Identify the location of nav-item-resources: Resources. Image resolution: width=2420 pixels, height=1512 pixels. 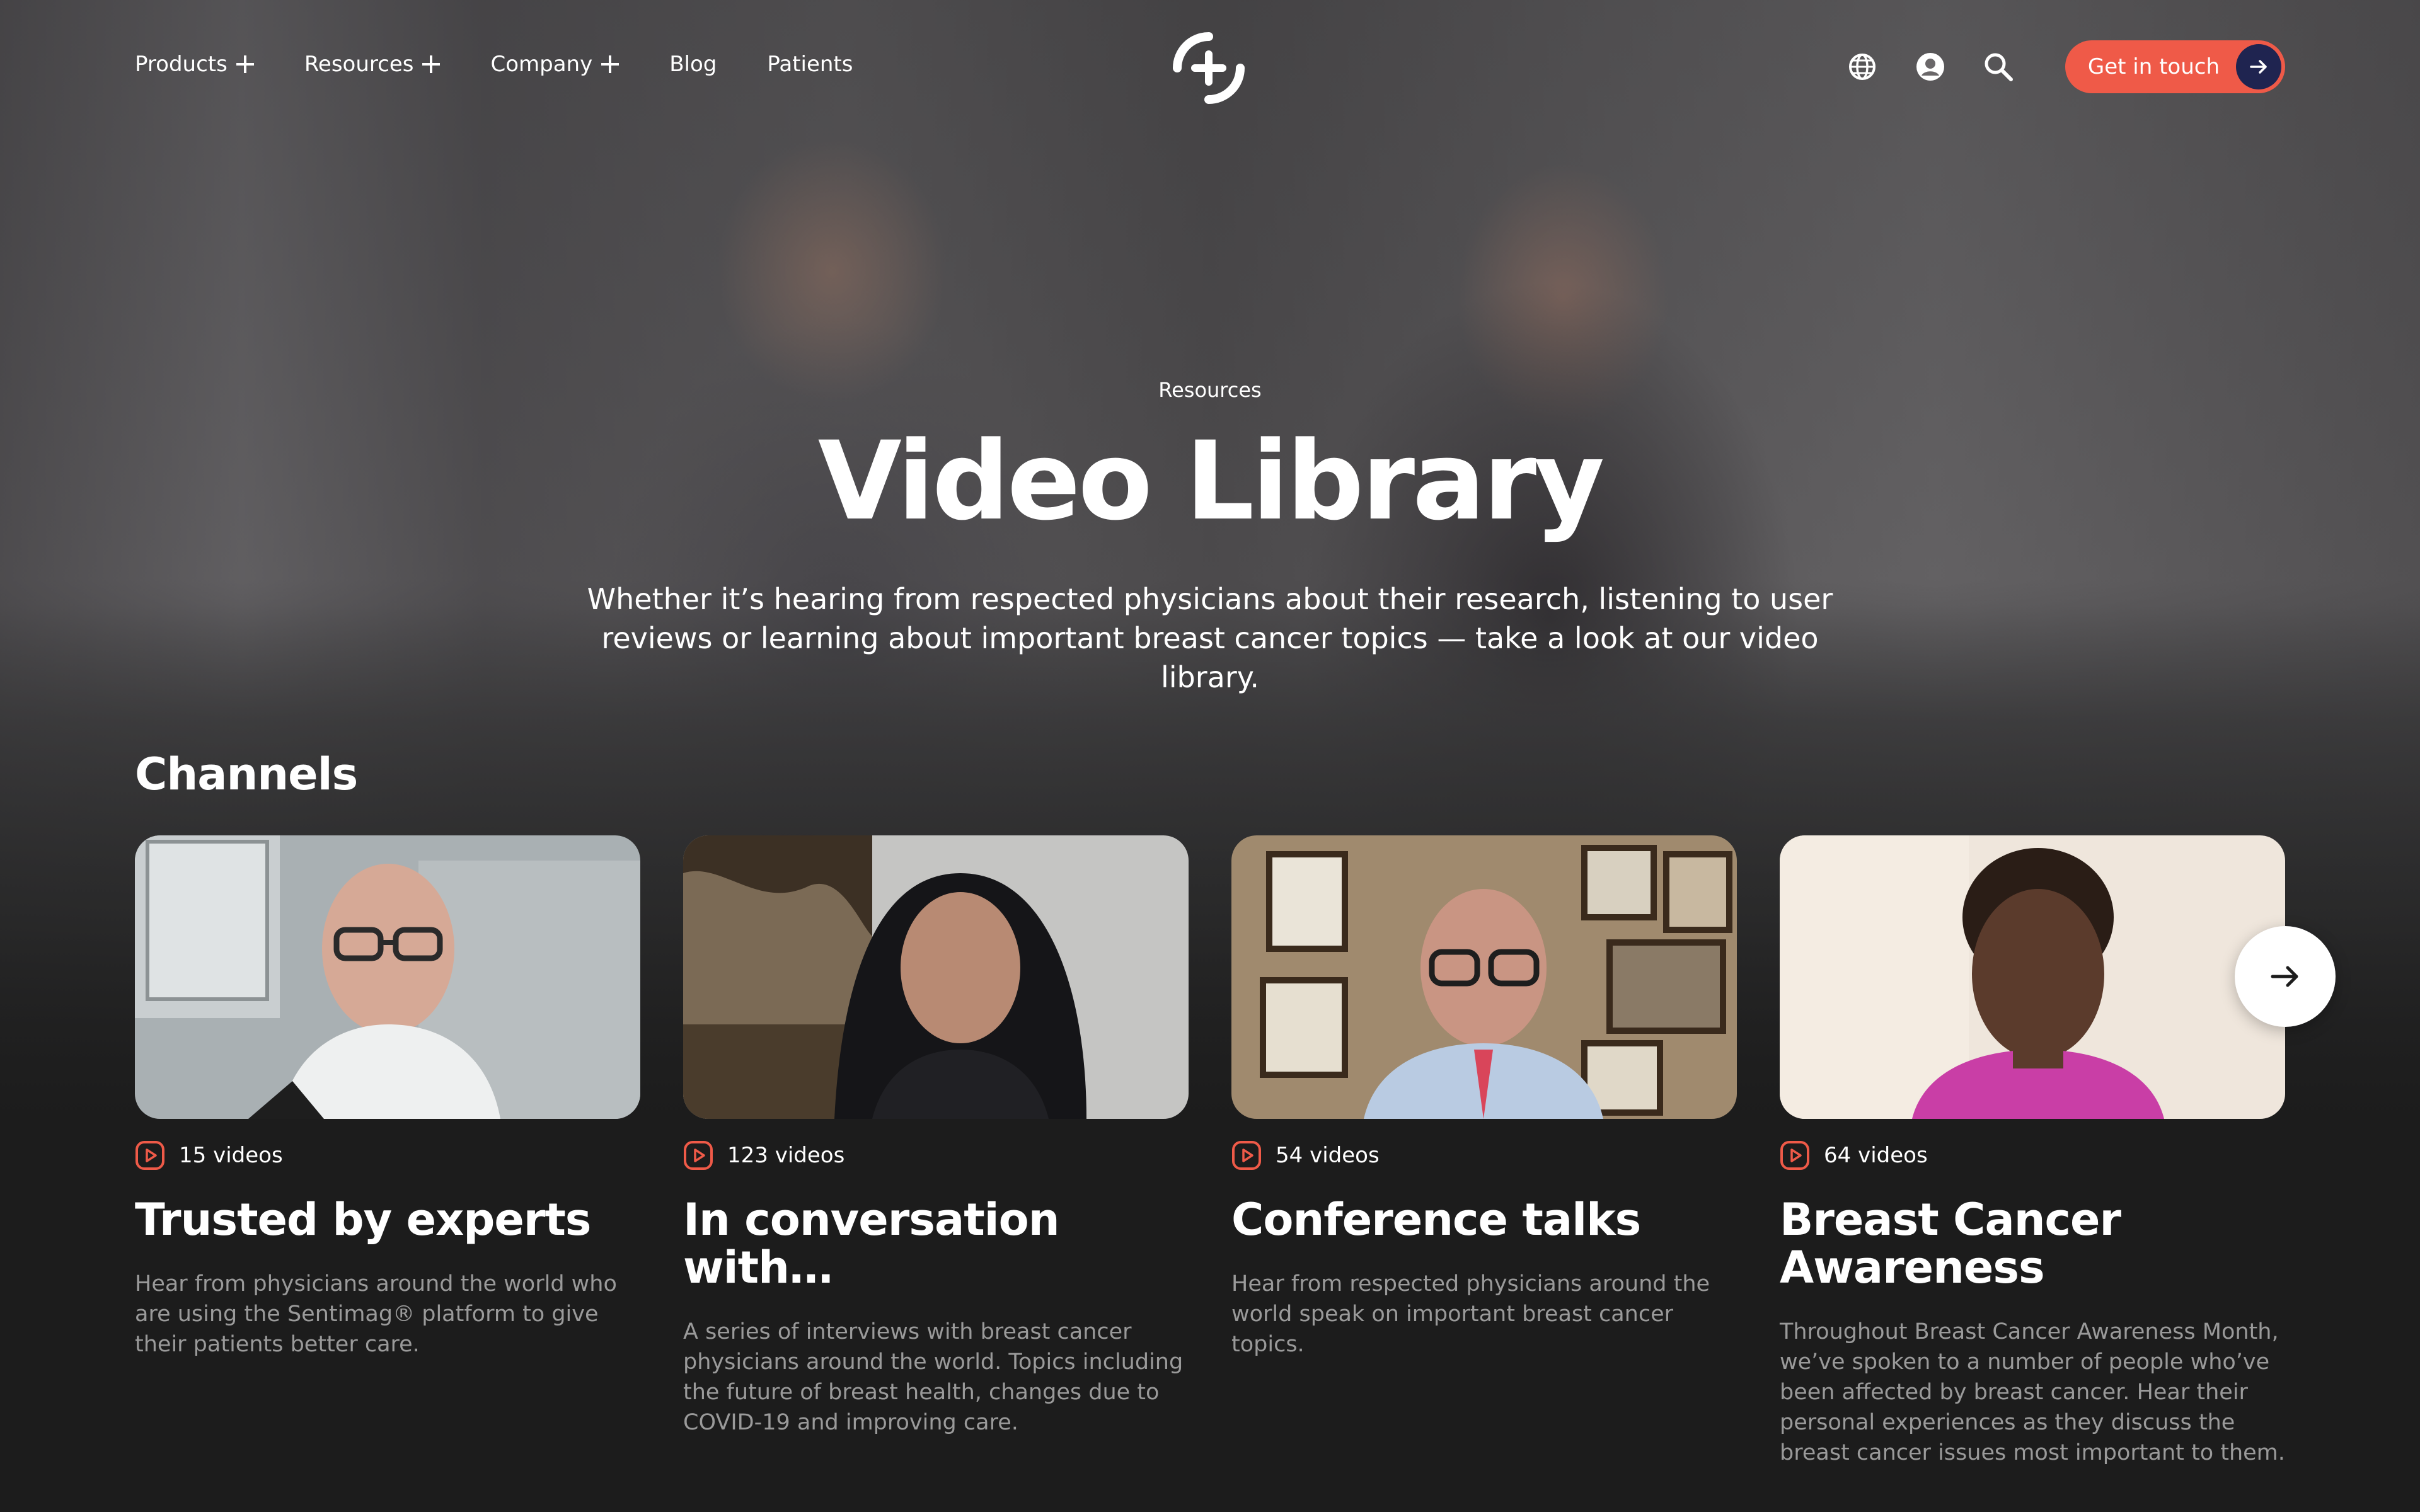
(373, 64).